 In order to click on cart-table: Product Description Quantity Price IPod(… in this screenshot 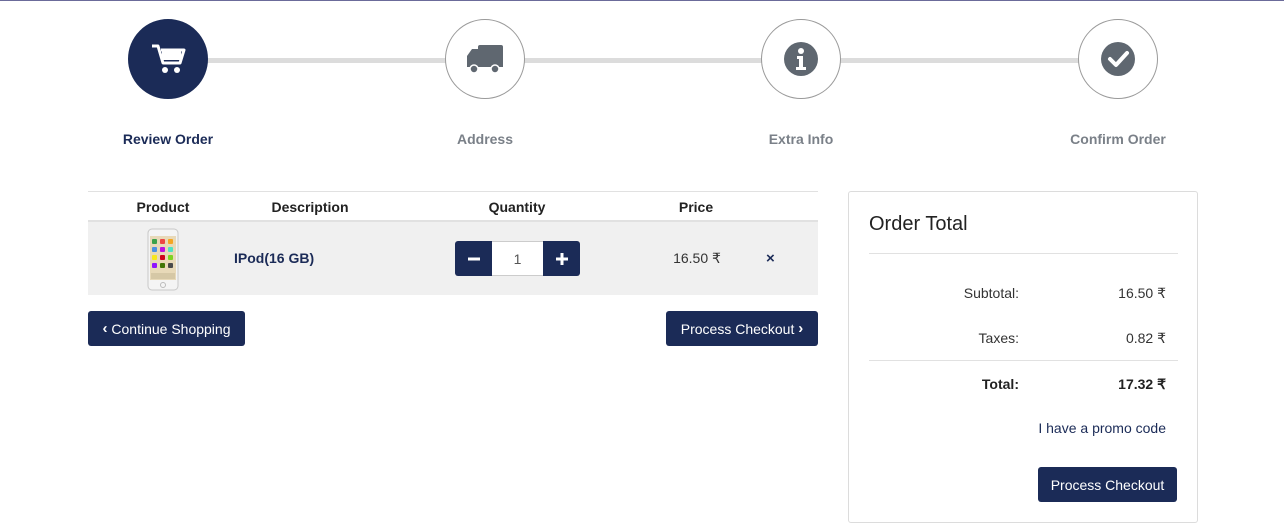, I will do `click(453, 243)`.